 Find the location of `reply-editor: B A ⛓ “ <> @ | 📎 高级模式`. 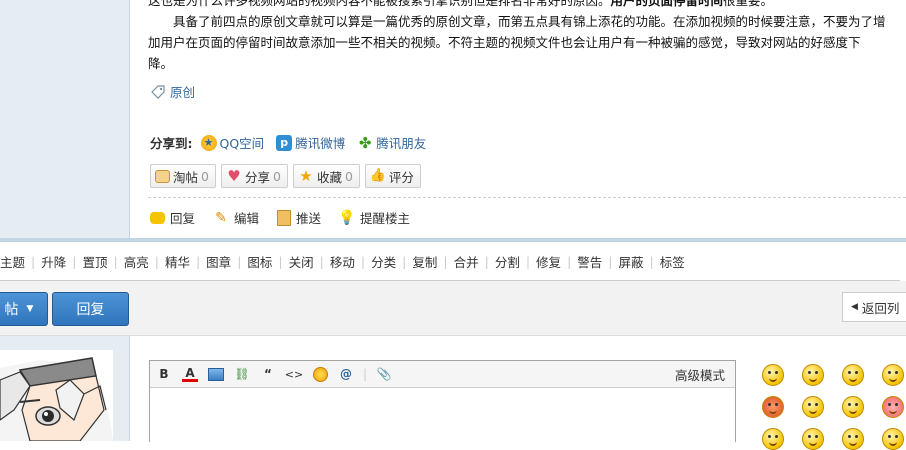

reply-editor: B A ⛓ “ <> @ | 📎 高级模式 is located at coordinates (442, 401).